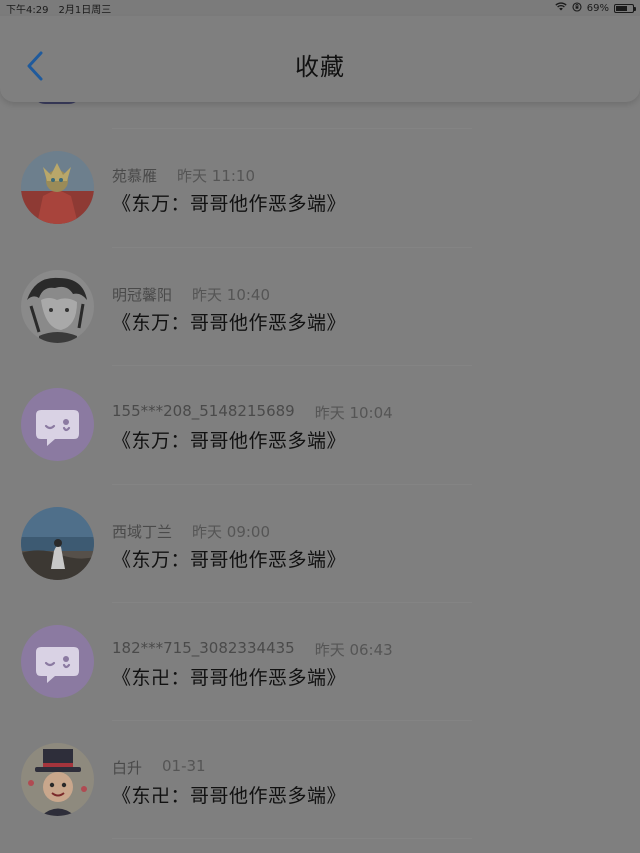  What do you see at coordinates (561, 8) in the screenshot?
I see `wifi-icon` at bounding box center [561, 8].